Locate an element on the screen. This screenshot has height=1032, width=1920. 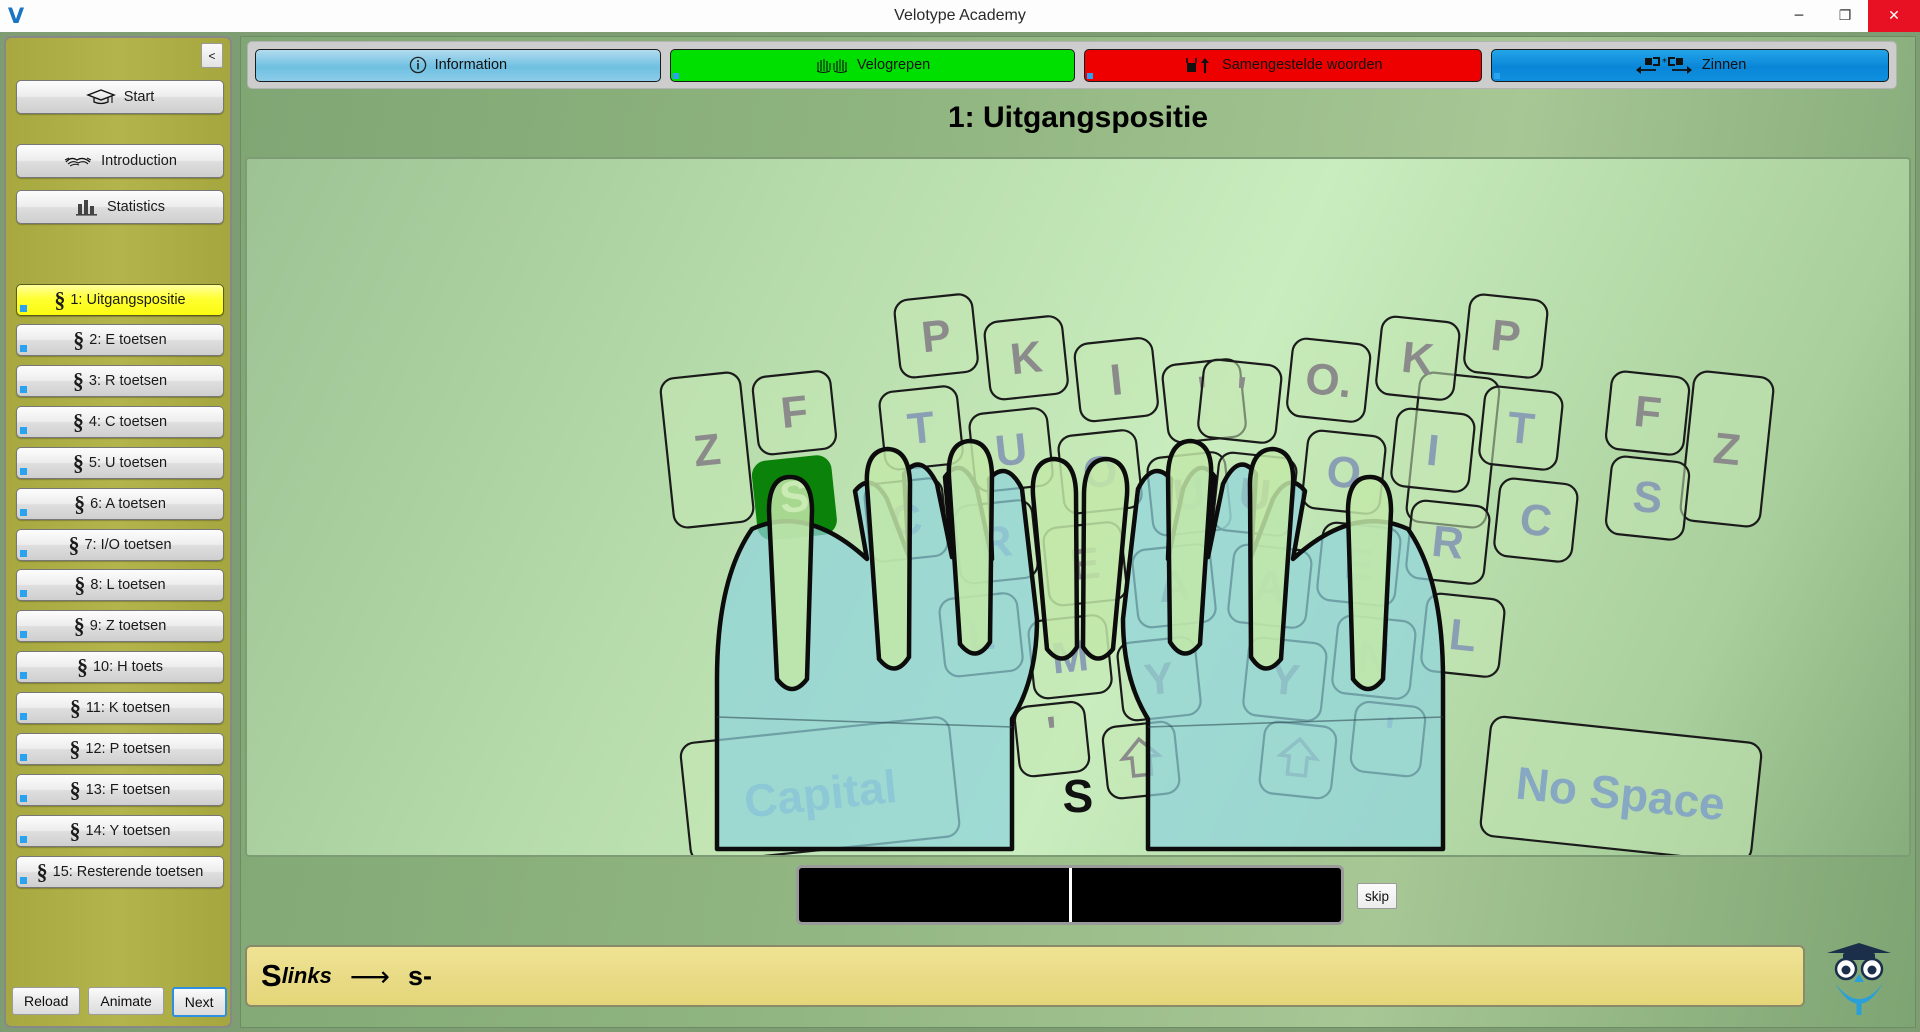
sidebar-item-lesson-10: § 10: H toets is located at coordinates (120, 667).